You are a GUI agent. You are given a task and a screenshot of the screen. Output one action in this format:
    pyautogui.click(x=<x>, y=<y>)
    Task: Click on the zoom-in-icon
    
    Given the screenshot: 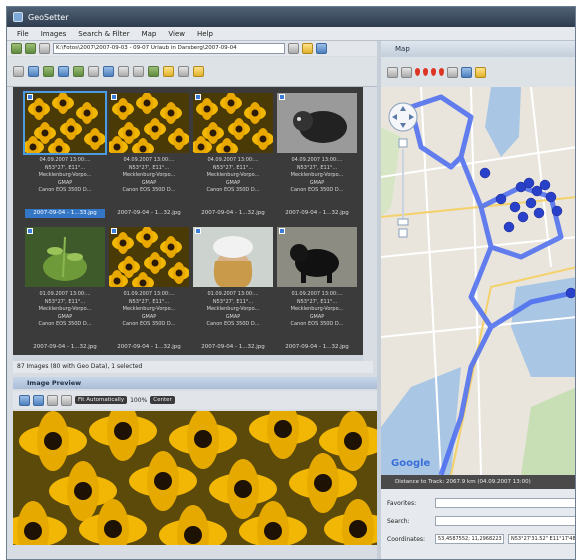 What is the action you would take?
    pyautogui.click(x=24, y=400)
    